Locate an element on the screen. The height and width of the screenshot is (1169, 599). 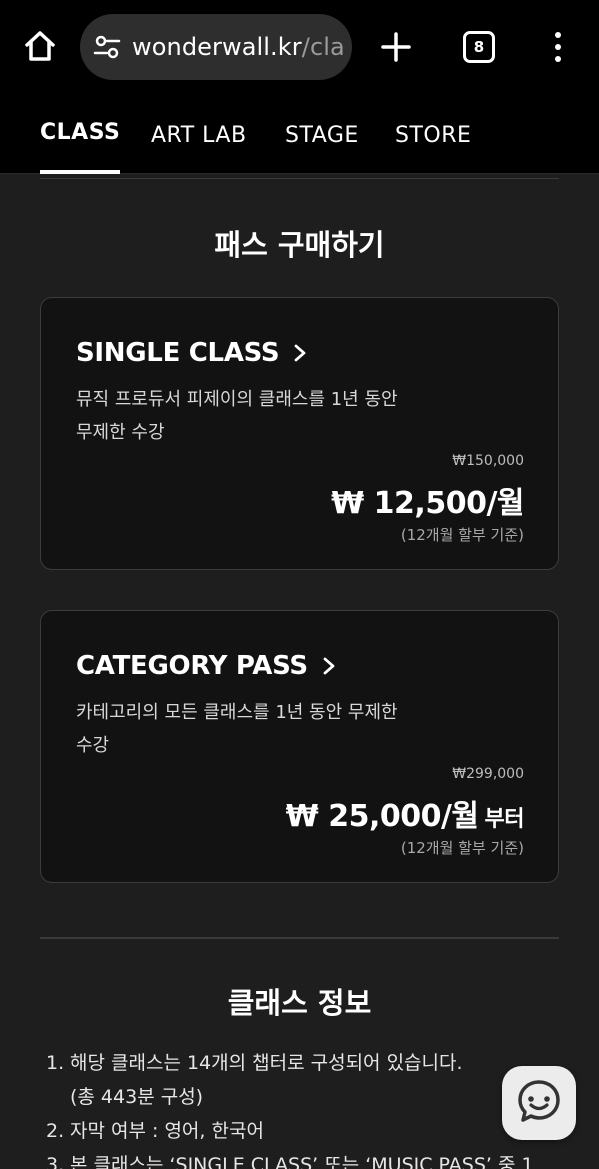
nav-tab-stage: STAGE is located at coordinates (322, 134).